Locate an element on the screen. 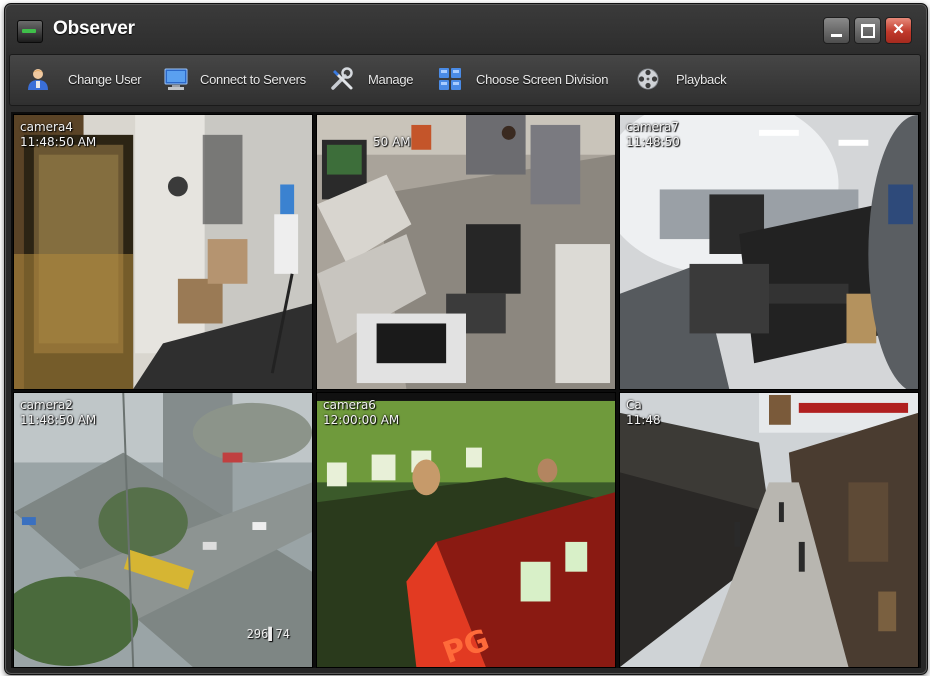 The image size is (930, 676). camera-view-camera2: camera2 11:48:50 AM 296▌74 is located at coordinates (163, 530).